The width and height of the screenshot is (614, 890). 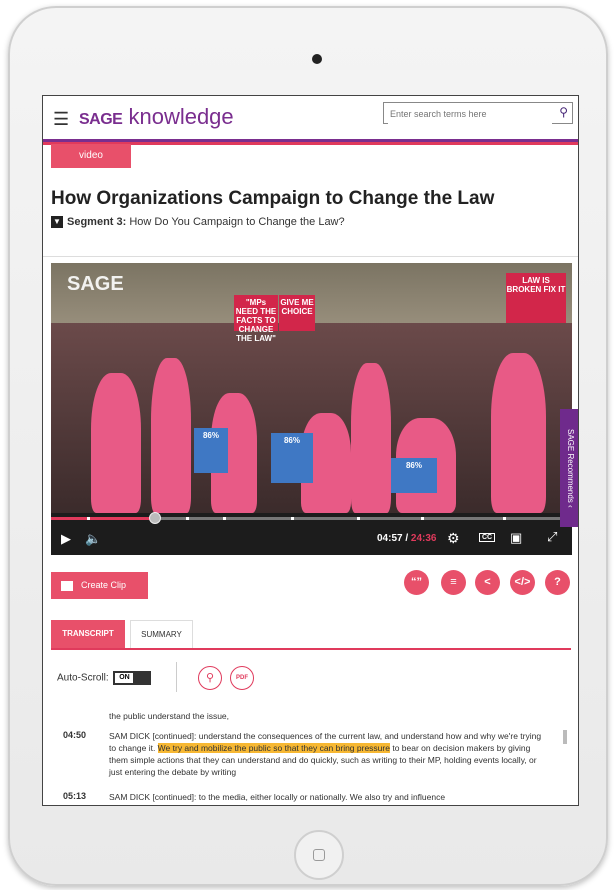 I want to click on autoscroll-label: Auto-Scroll:, so click(x=83, y=678).